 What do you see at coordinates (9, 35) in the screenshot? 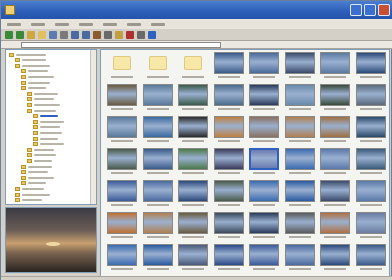
I see `back-icon` at bounding box center [9, 35].